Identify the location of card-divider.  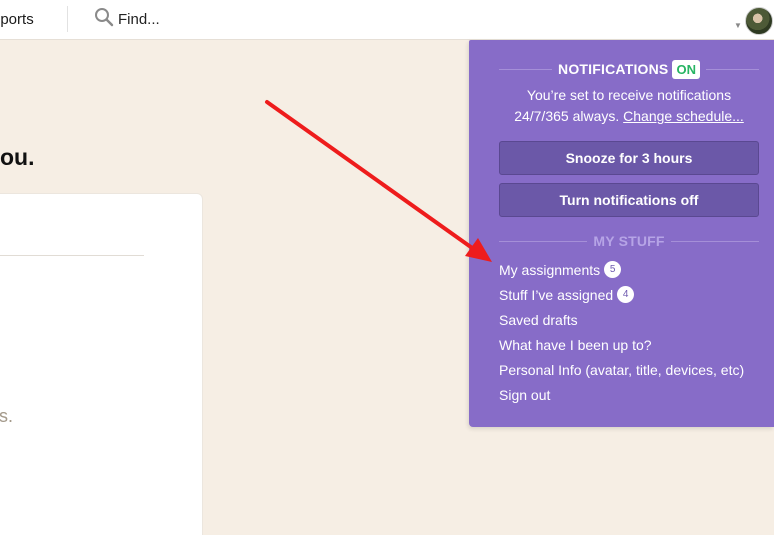
(72, 255).